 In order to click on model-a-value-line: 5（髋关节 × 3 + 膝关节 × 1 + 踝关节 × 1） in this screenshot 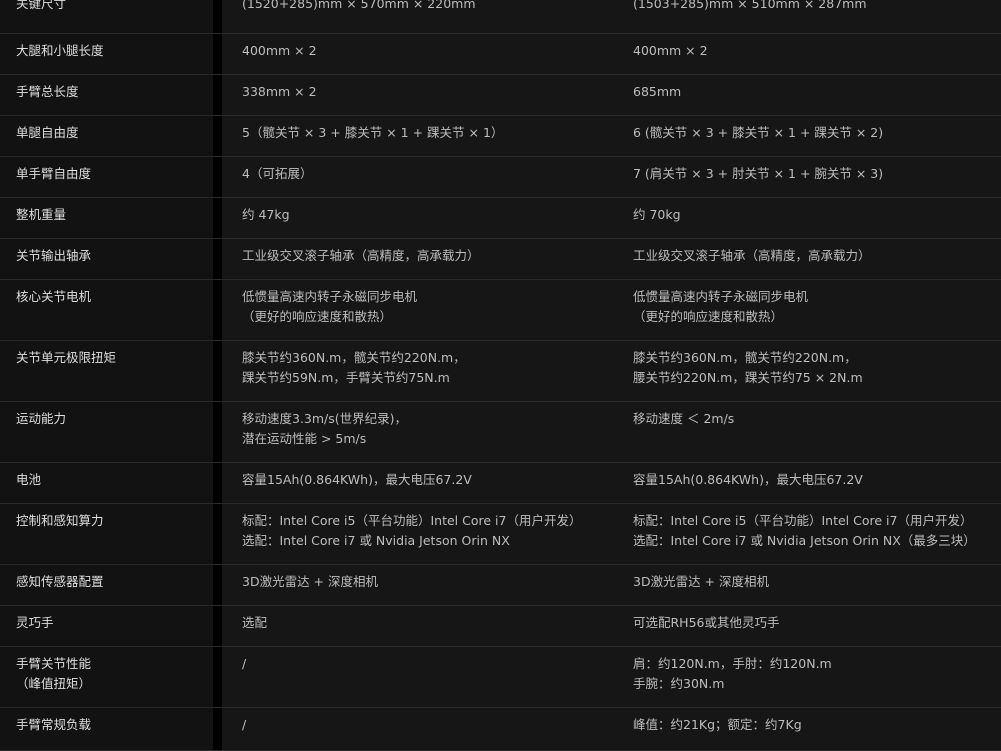, I will do `click(373, 132)`.